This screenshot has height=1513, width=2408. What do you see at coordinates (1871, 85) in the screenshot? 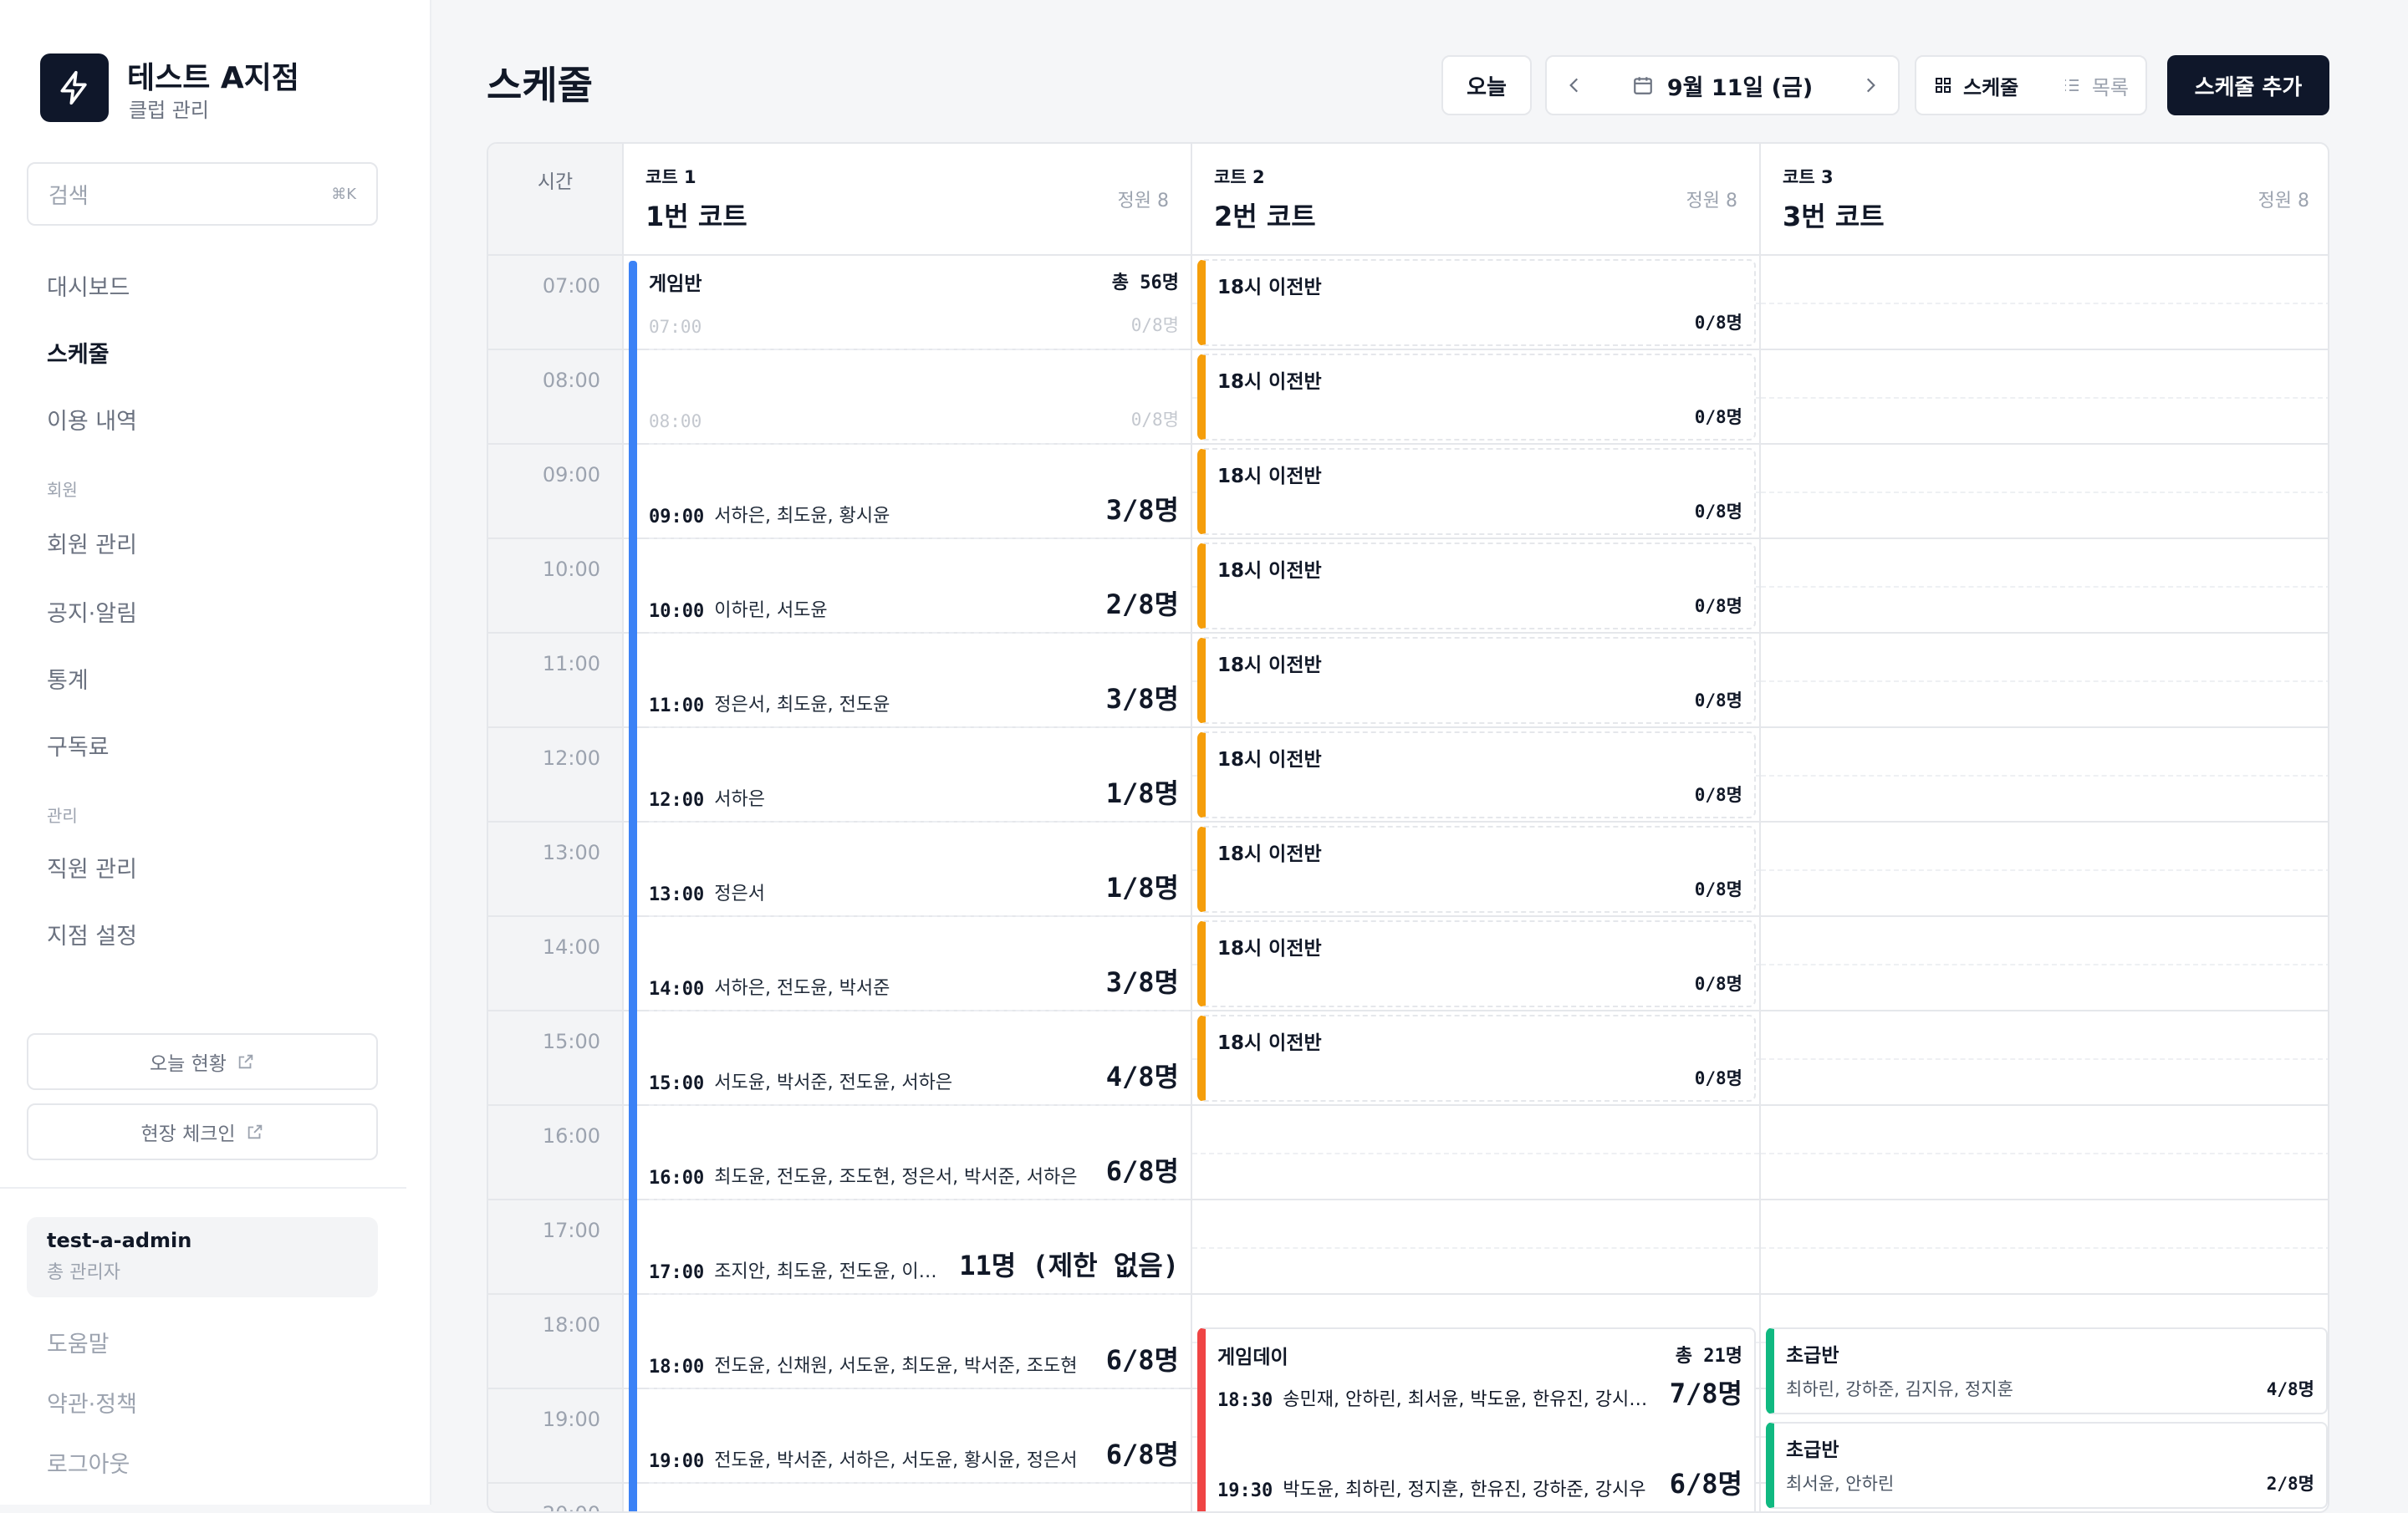
I see `chevron-right-icon` at bounding box center [1871, 85].